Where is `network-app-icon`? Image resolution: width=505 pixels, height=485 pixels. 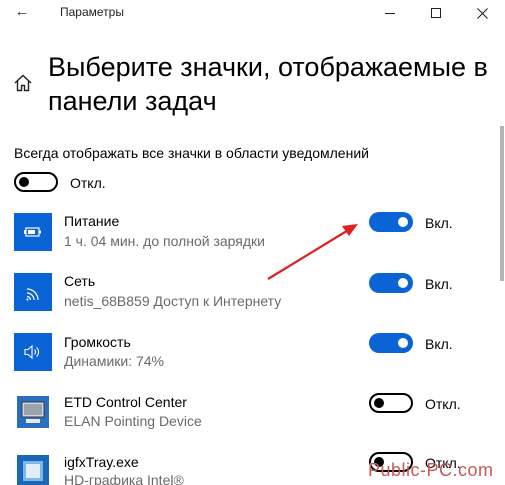 network-app-icon is located at coordinates (33, 292).